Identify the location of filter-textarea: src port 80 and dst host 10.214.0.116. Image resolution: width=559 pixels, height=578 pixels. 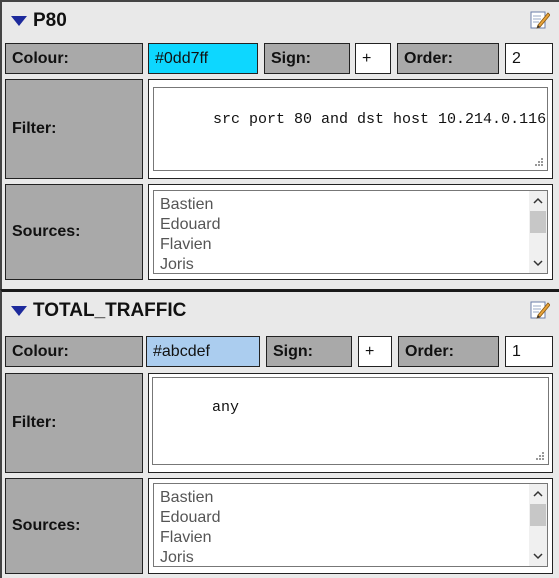
(350, 129).